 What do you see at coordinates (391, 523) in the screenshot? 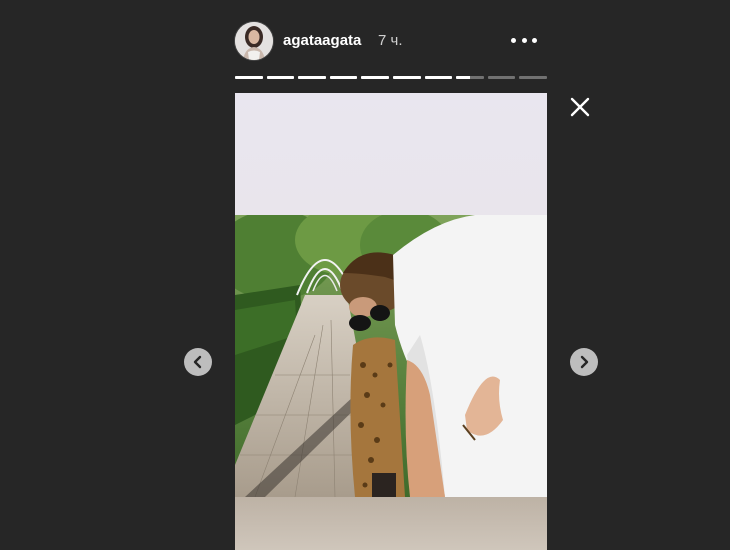
I see `story-bottom-band` at bounding box center [391, 523].